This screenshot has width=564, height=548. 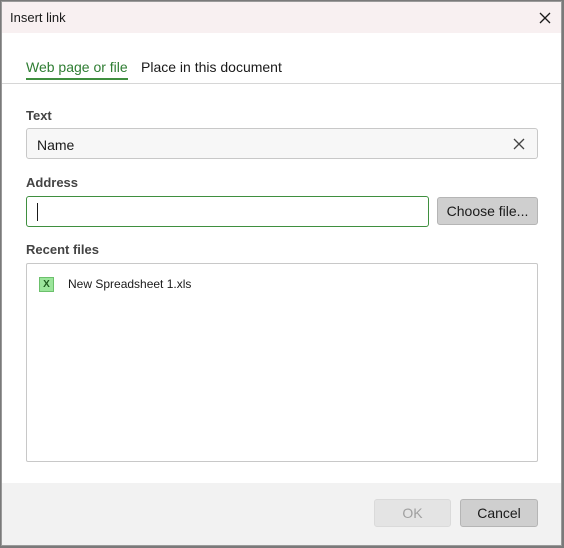 I want to click on address-label: Address, so click(x=52, y=182).